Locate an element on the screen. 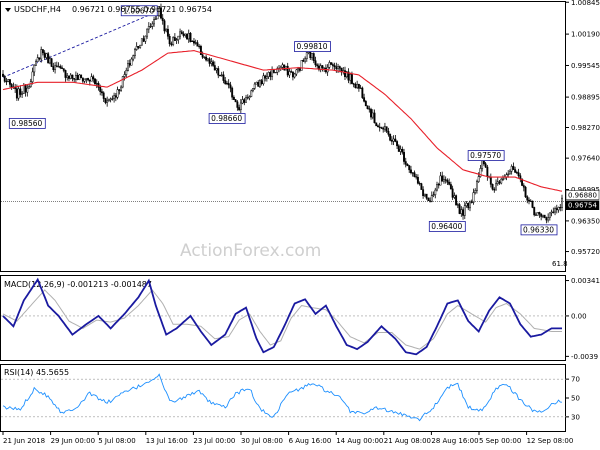 The height and width of the screenshot is (450, 600). rsi-title: RSI(14) 45.5655 is located at coordinates (36, 372).